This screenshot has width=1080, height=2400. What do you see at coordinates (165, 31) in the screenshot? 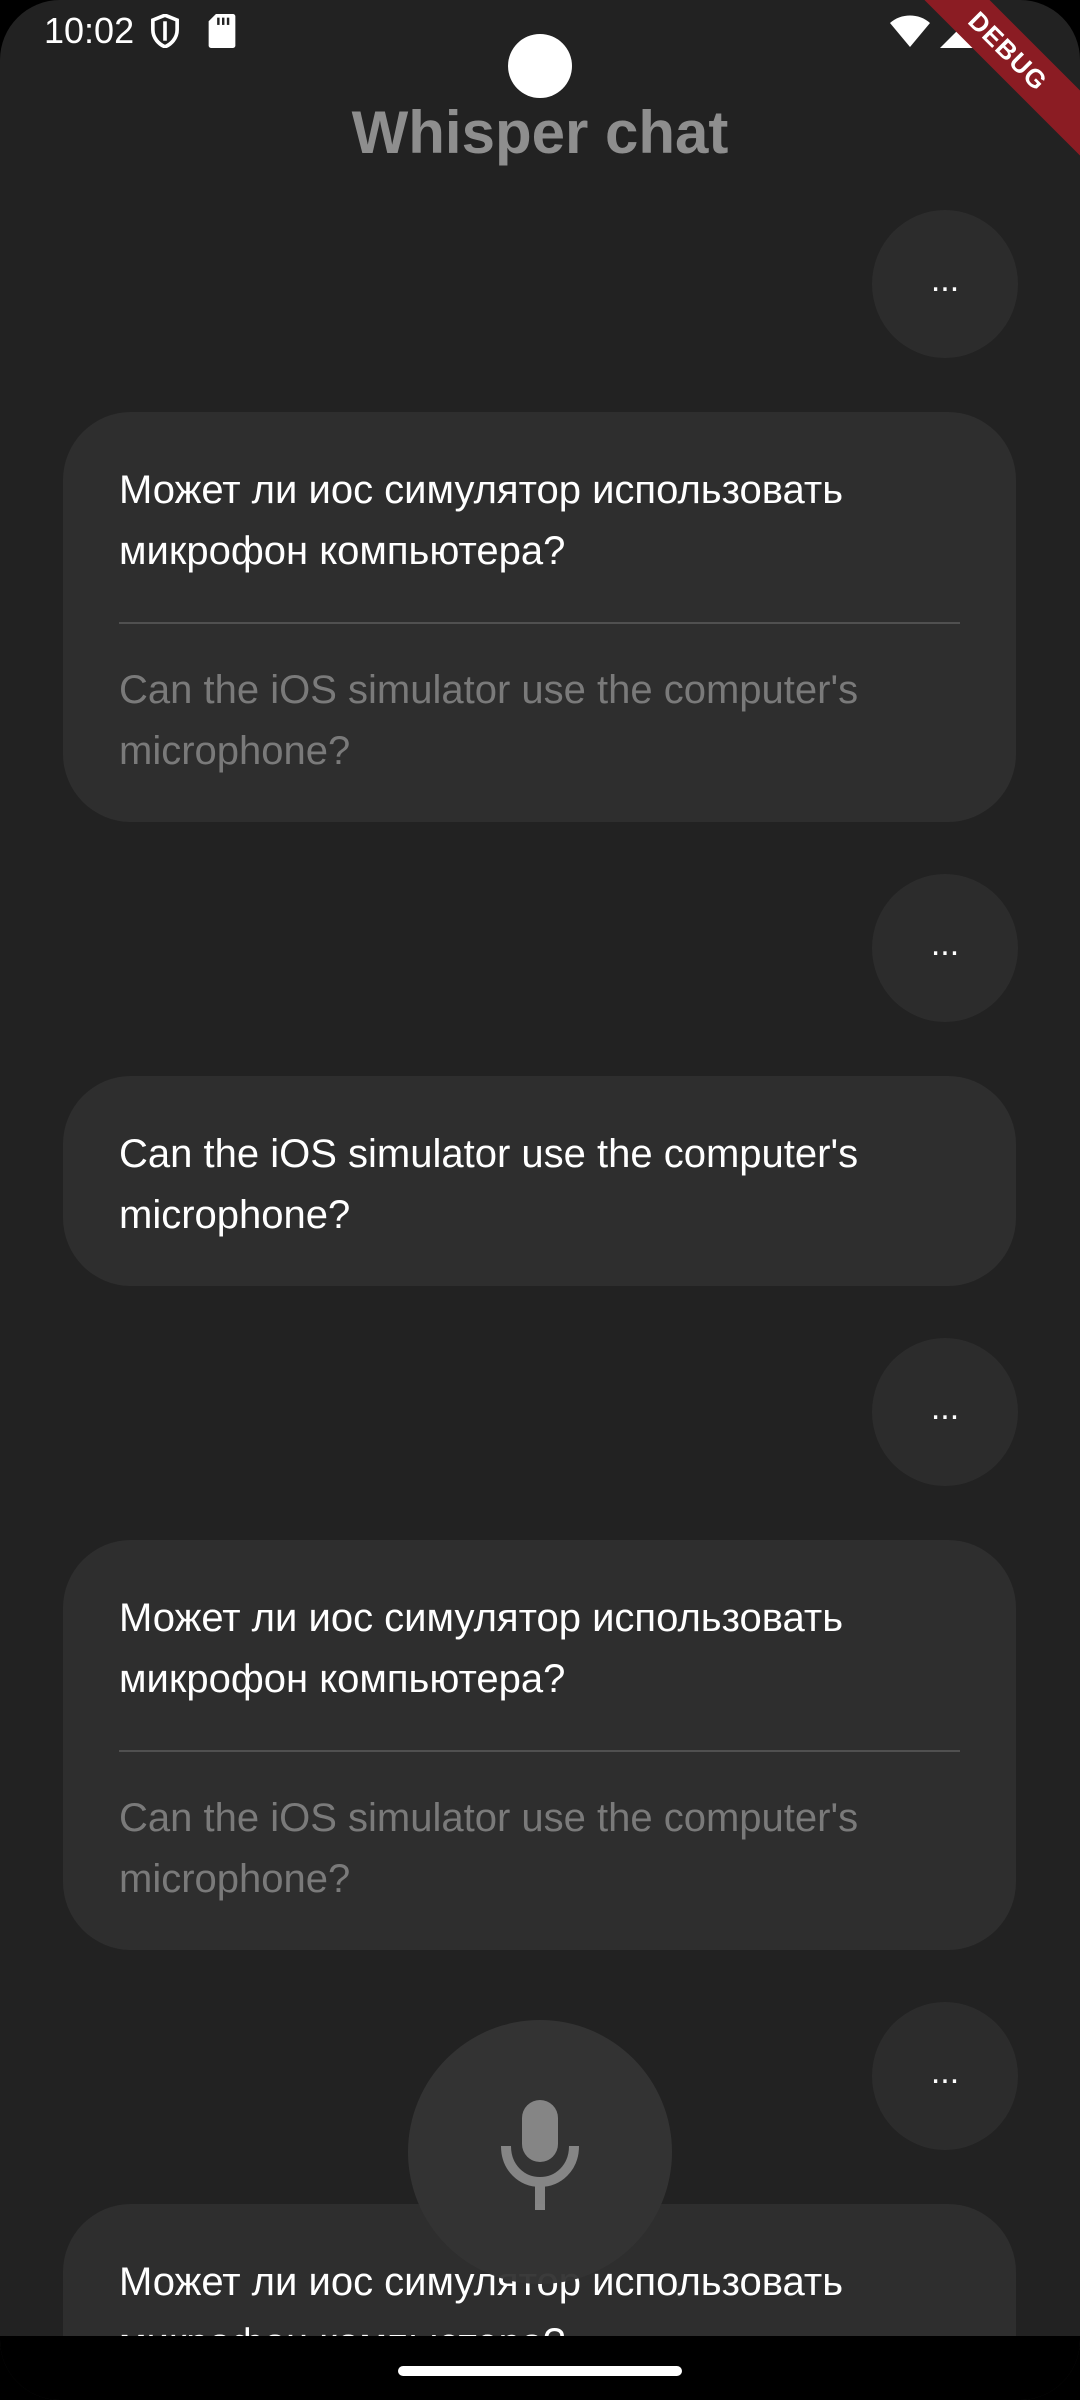
I see `shield-icon` at bounding box center [165, 31].